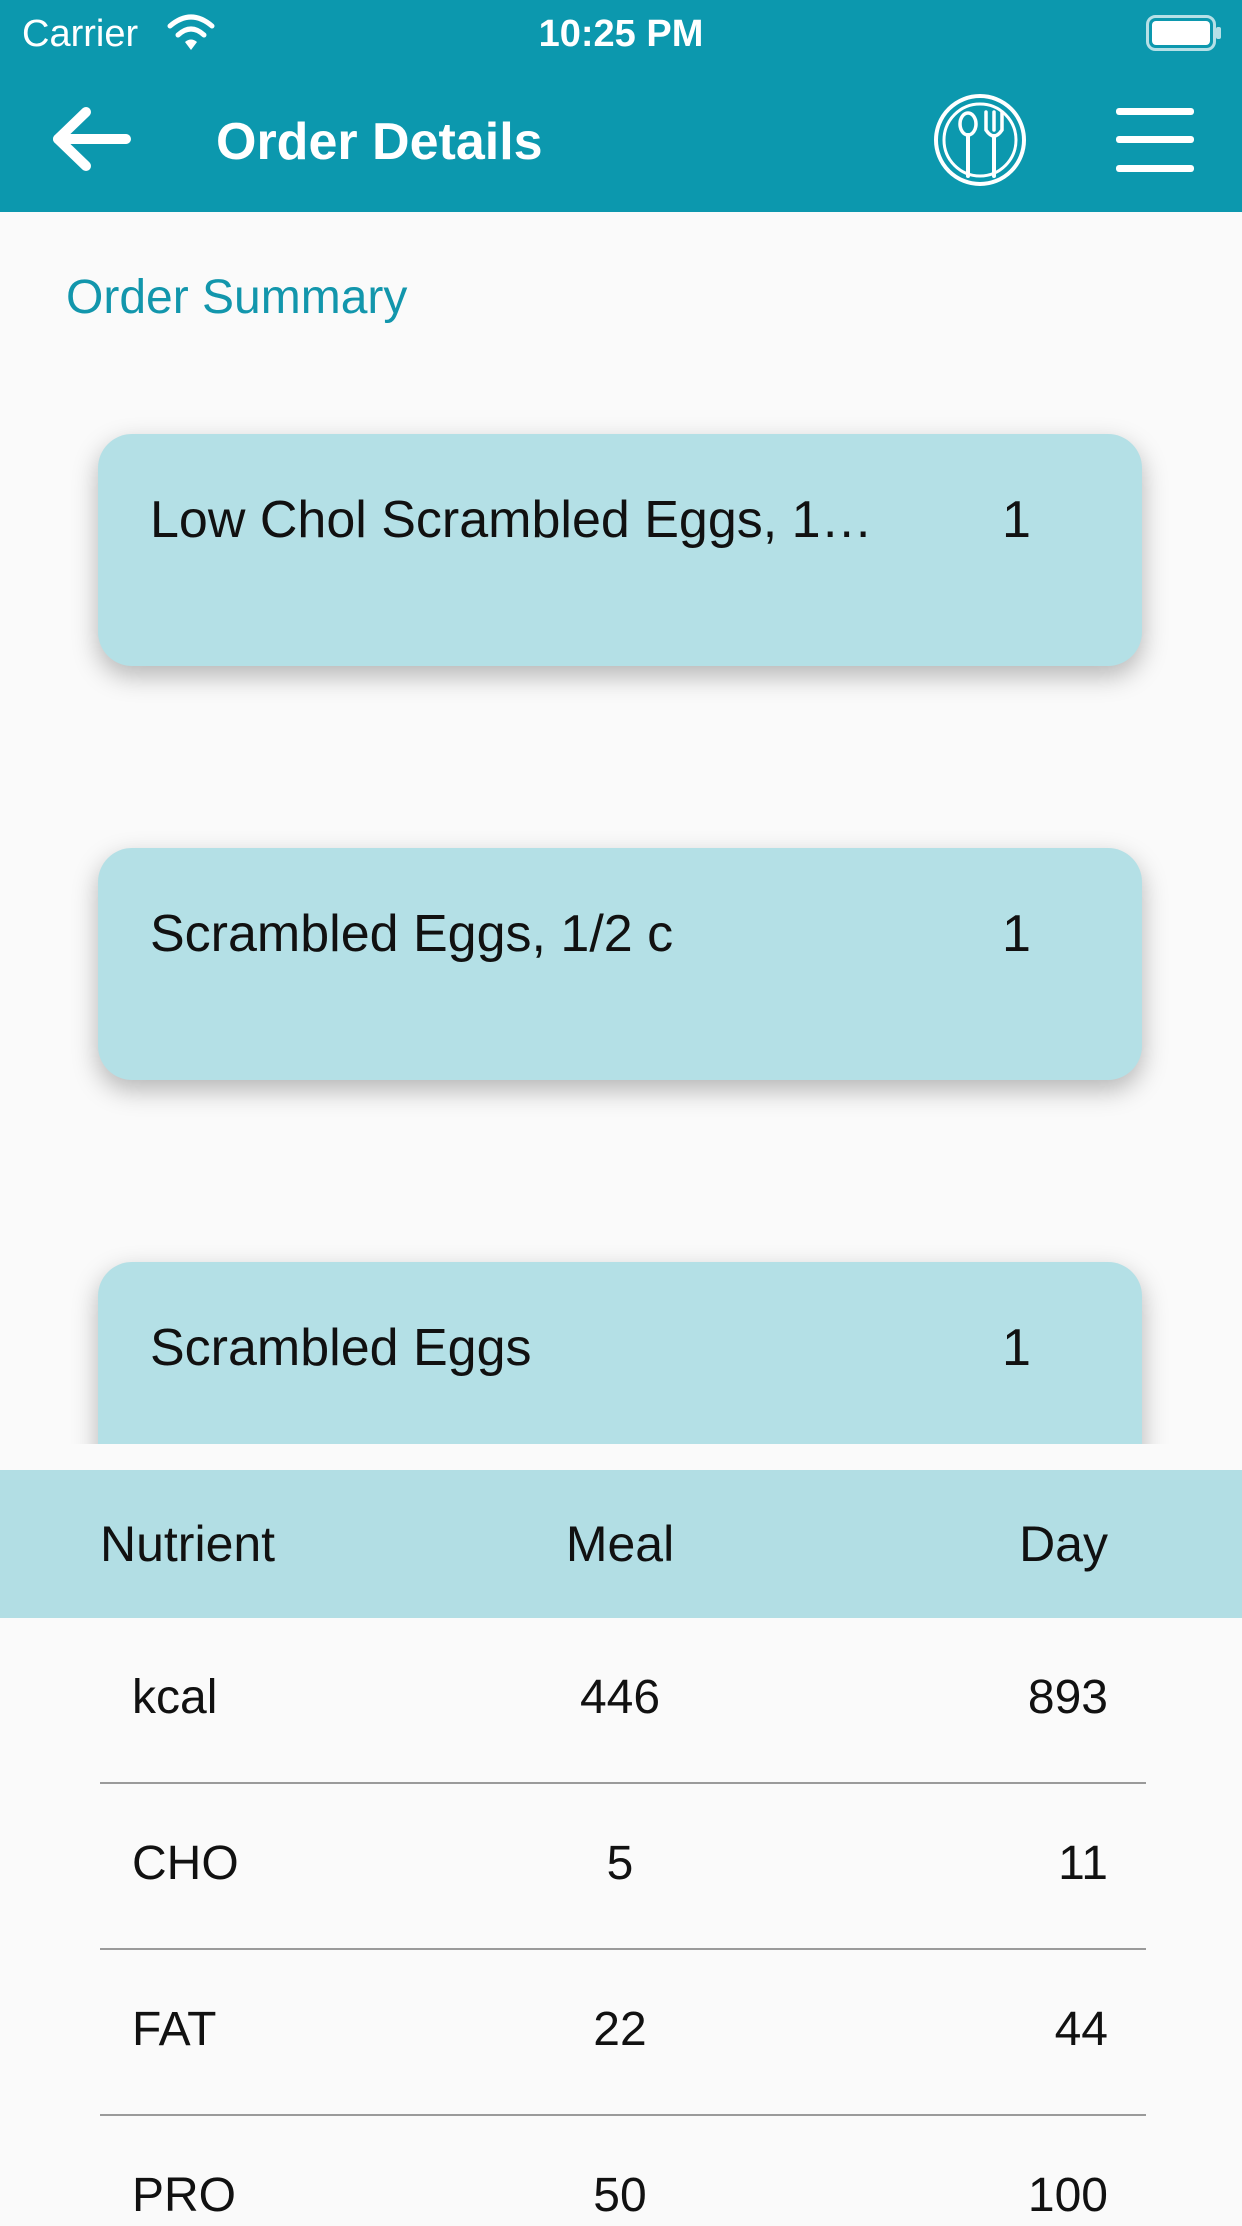  I want to click on hamburger-menu-icon, so click(1155, 140).